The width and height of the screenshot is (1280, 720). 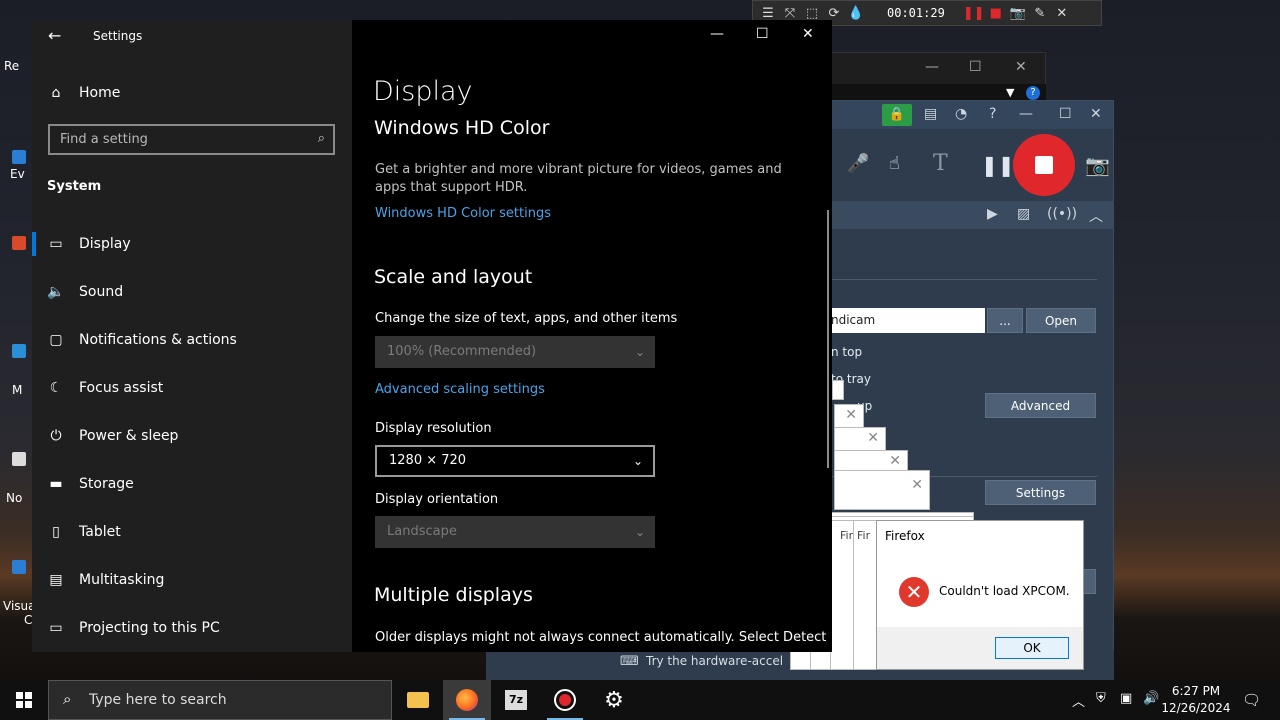 I want to click on firefox-icon, so click(x=467, y=700).